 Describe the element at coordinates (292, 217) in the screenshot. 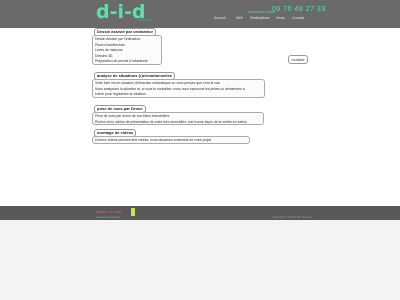

I see `footer-copyright: Copyright © Tous droits réservés` at that location.